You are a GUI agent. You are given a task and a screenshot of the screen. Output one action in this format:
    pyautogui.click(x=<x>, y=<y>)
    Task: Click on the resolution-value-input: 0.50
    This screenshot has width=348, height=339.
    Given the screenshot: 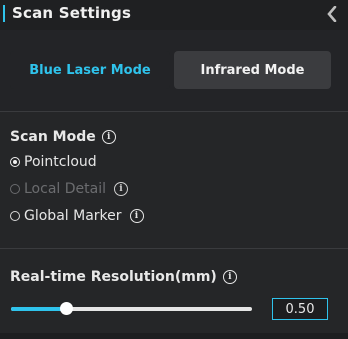 What is the action you would take?
    pyautogui.click(x=300, y=309)
    